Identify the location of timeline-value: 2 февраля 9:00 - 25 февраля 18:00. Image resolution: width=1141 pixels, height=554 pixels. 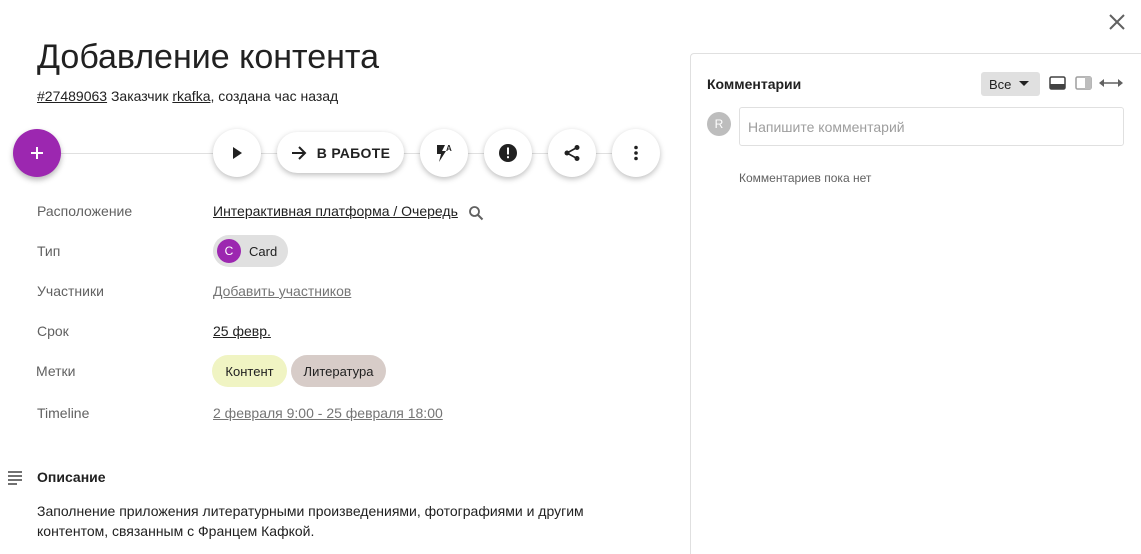
(328, 413).